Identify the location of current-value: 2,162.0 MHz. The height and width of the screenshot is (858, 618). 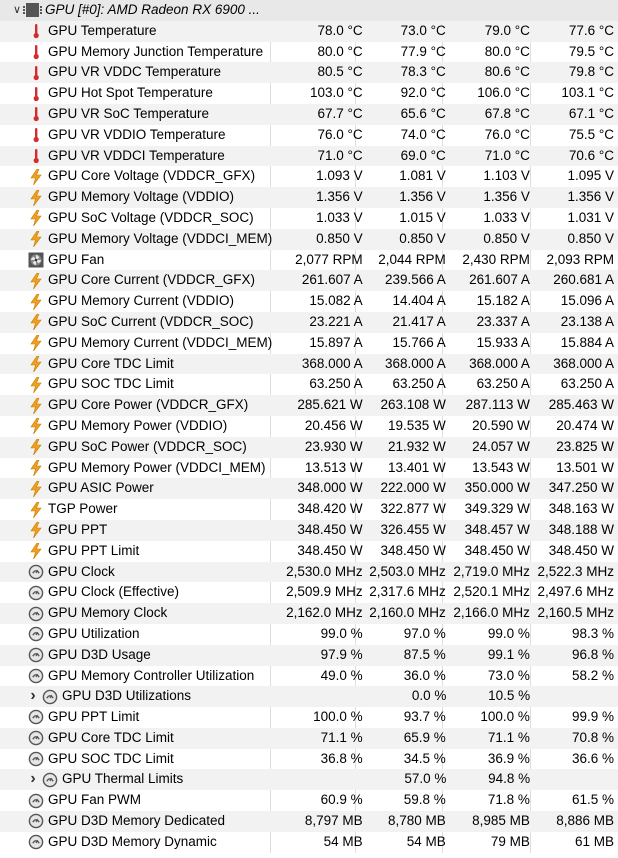
(324, 613).